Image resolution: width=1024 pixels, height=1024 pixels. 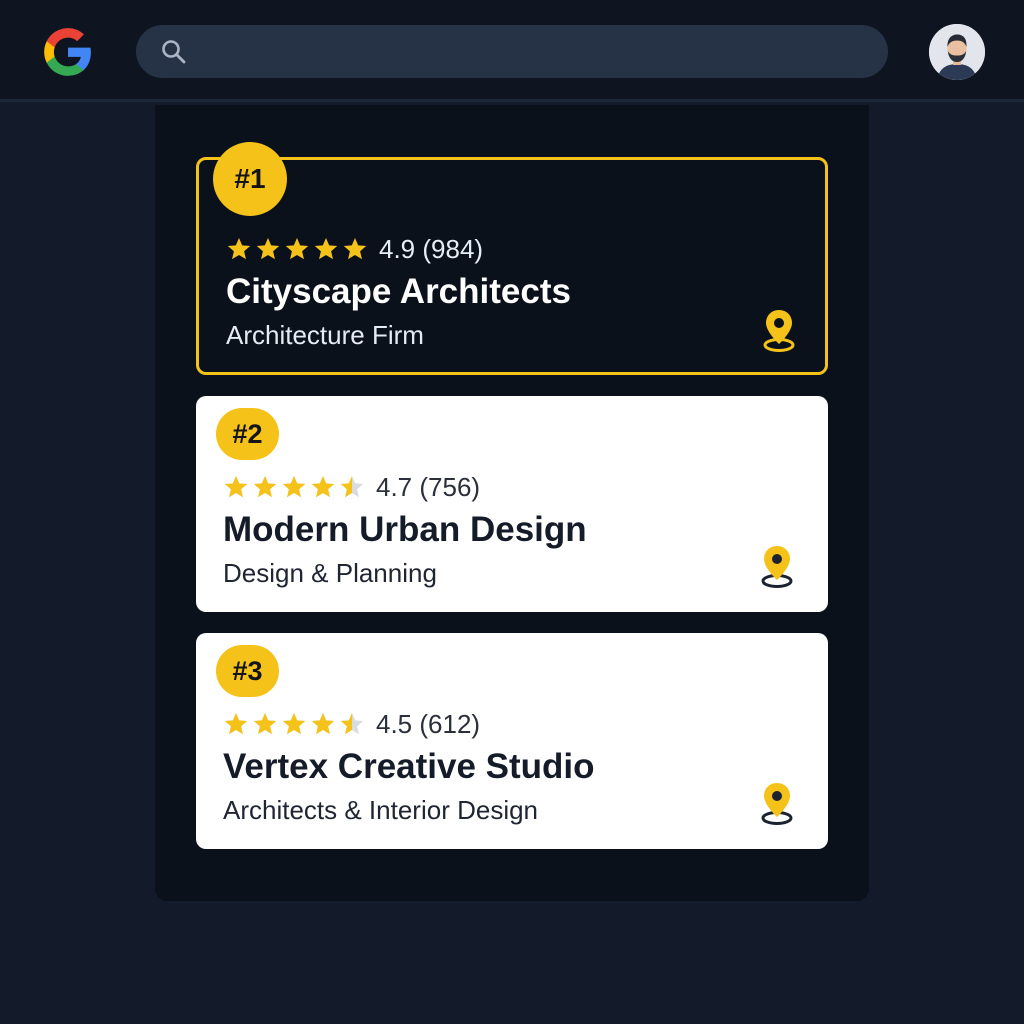 I want to click on avatar, so click(x=957, y=52).